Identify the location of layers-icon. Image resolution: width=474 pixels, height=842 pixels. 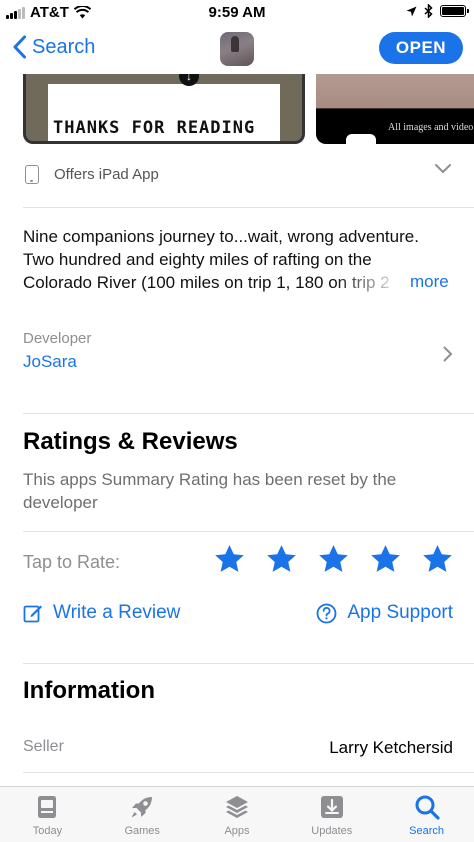
(236, 807).